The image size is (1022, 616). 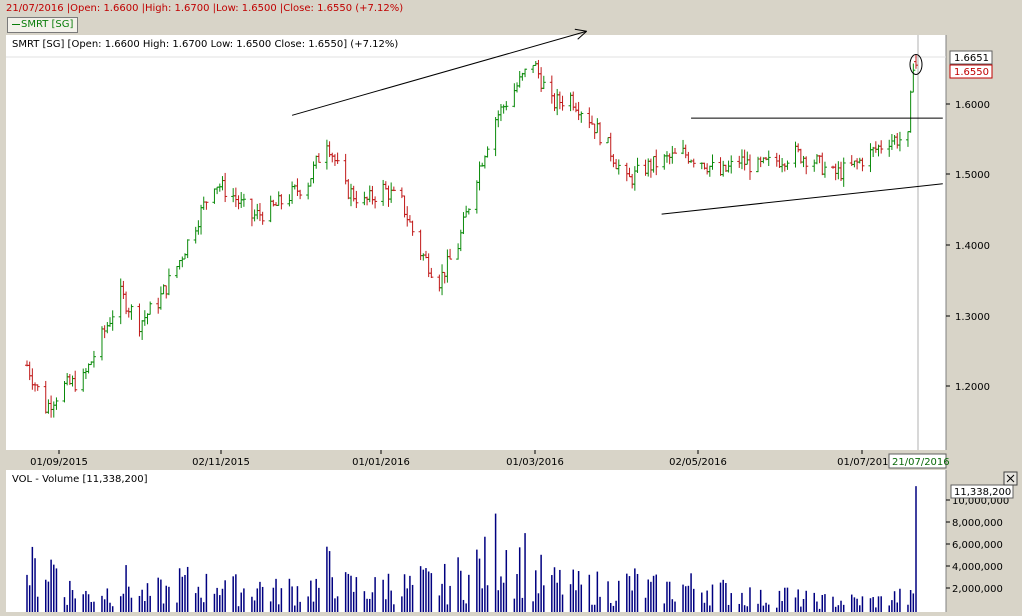 What do you see at coordinates (982, 492) in the screenshot?
I see `volume-last-label: 11,338,200` at bounding box center [982, 492].